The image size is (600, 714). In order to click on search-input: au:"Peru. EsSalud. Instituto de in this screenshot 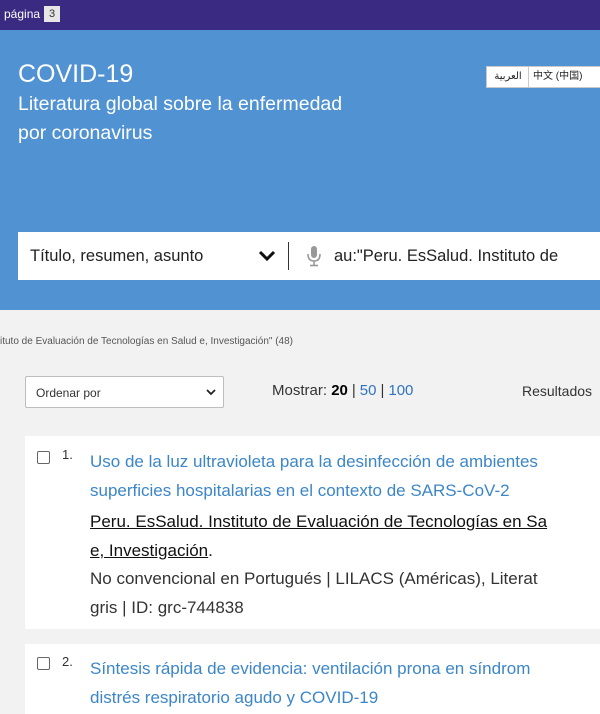, I will do `click(446, 256)`.